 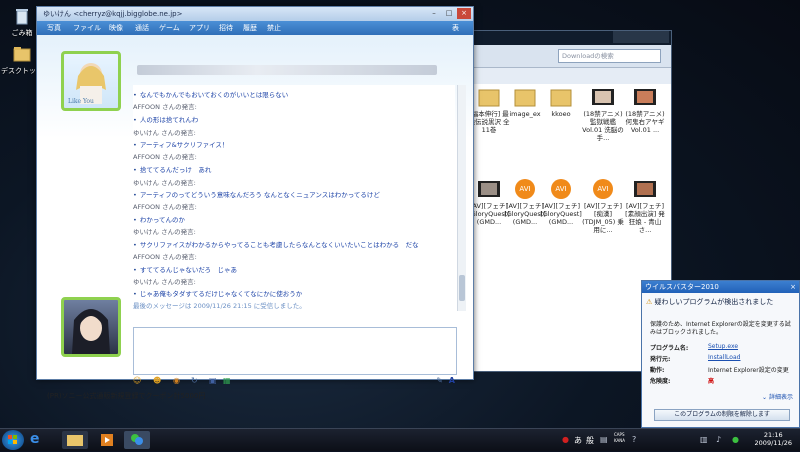 I want to click on menu-item-call: 通話, so click(x=142, y=28).